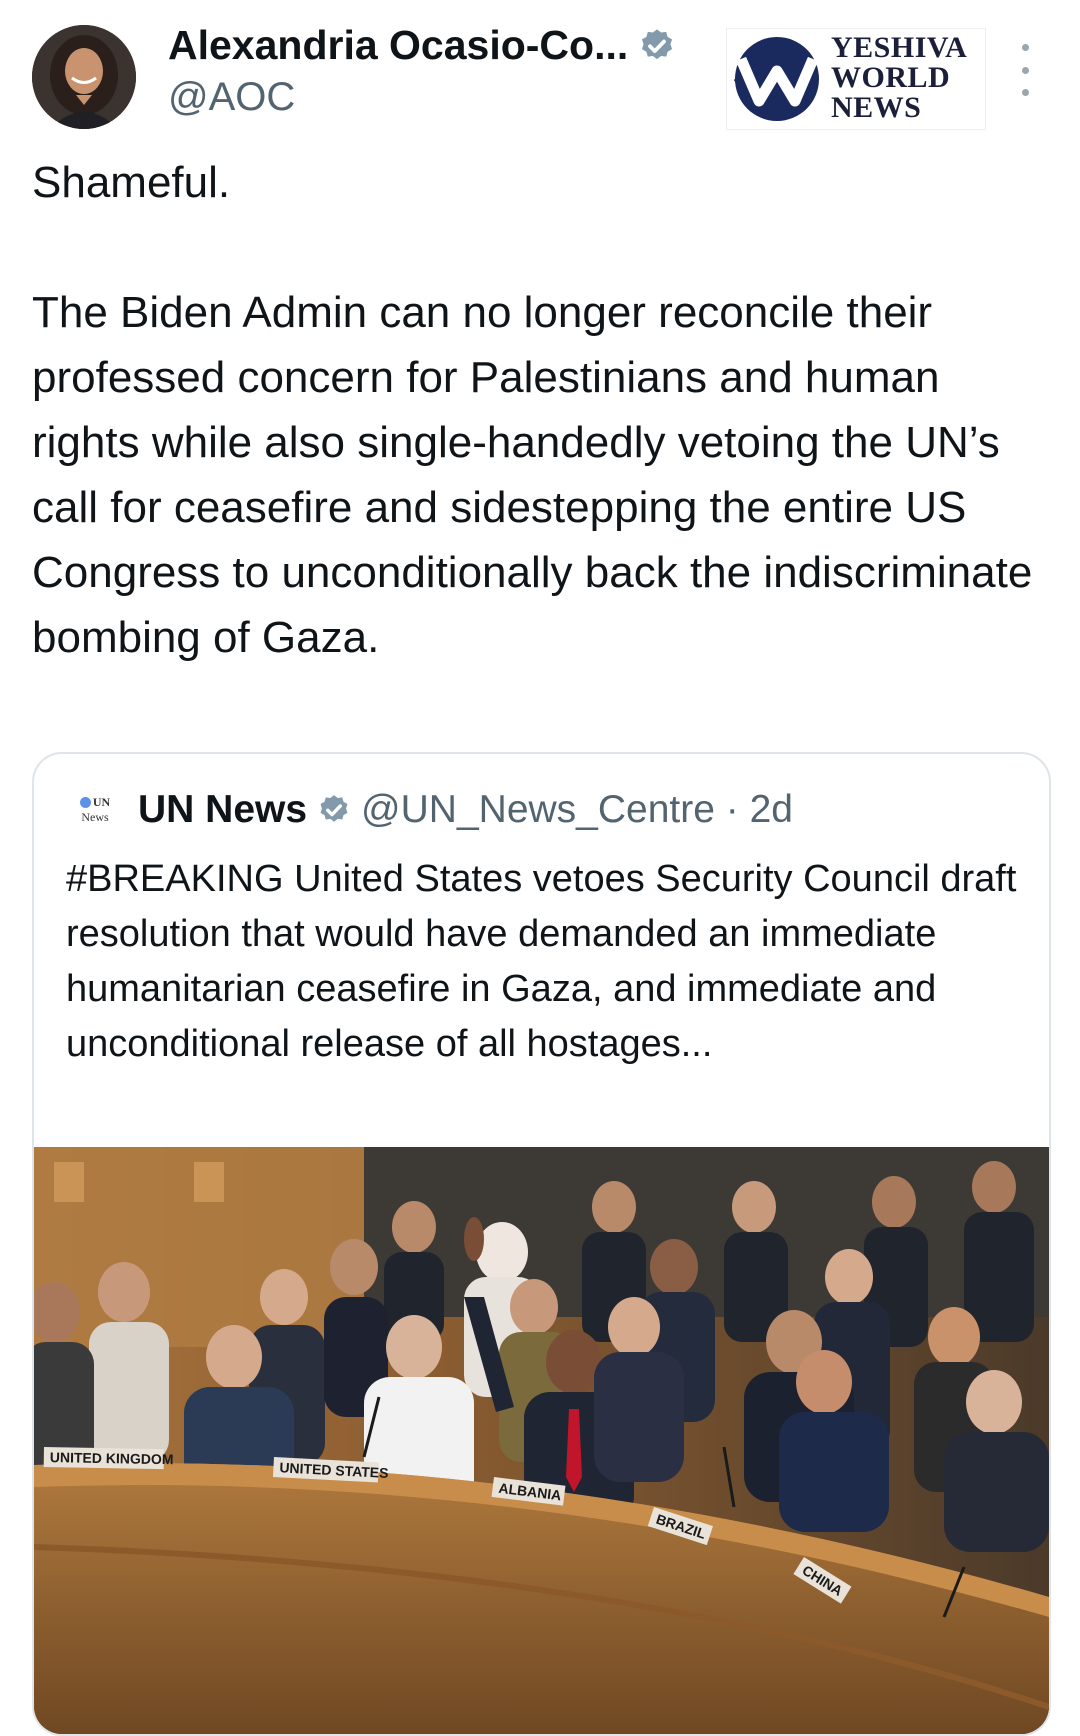 The image size is (1080, 1736). Describe the element at coordinates (438, 97) in the screenshot. I see `author-handle: @AOC` at that location.